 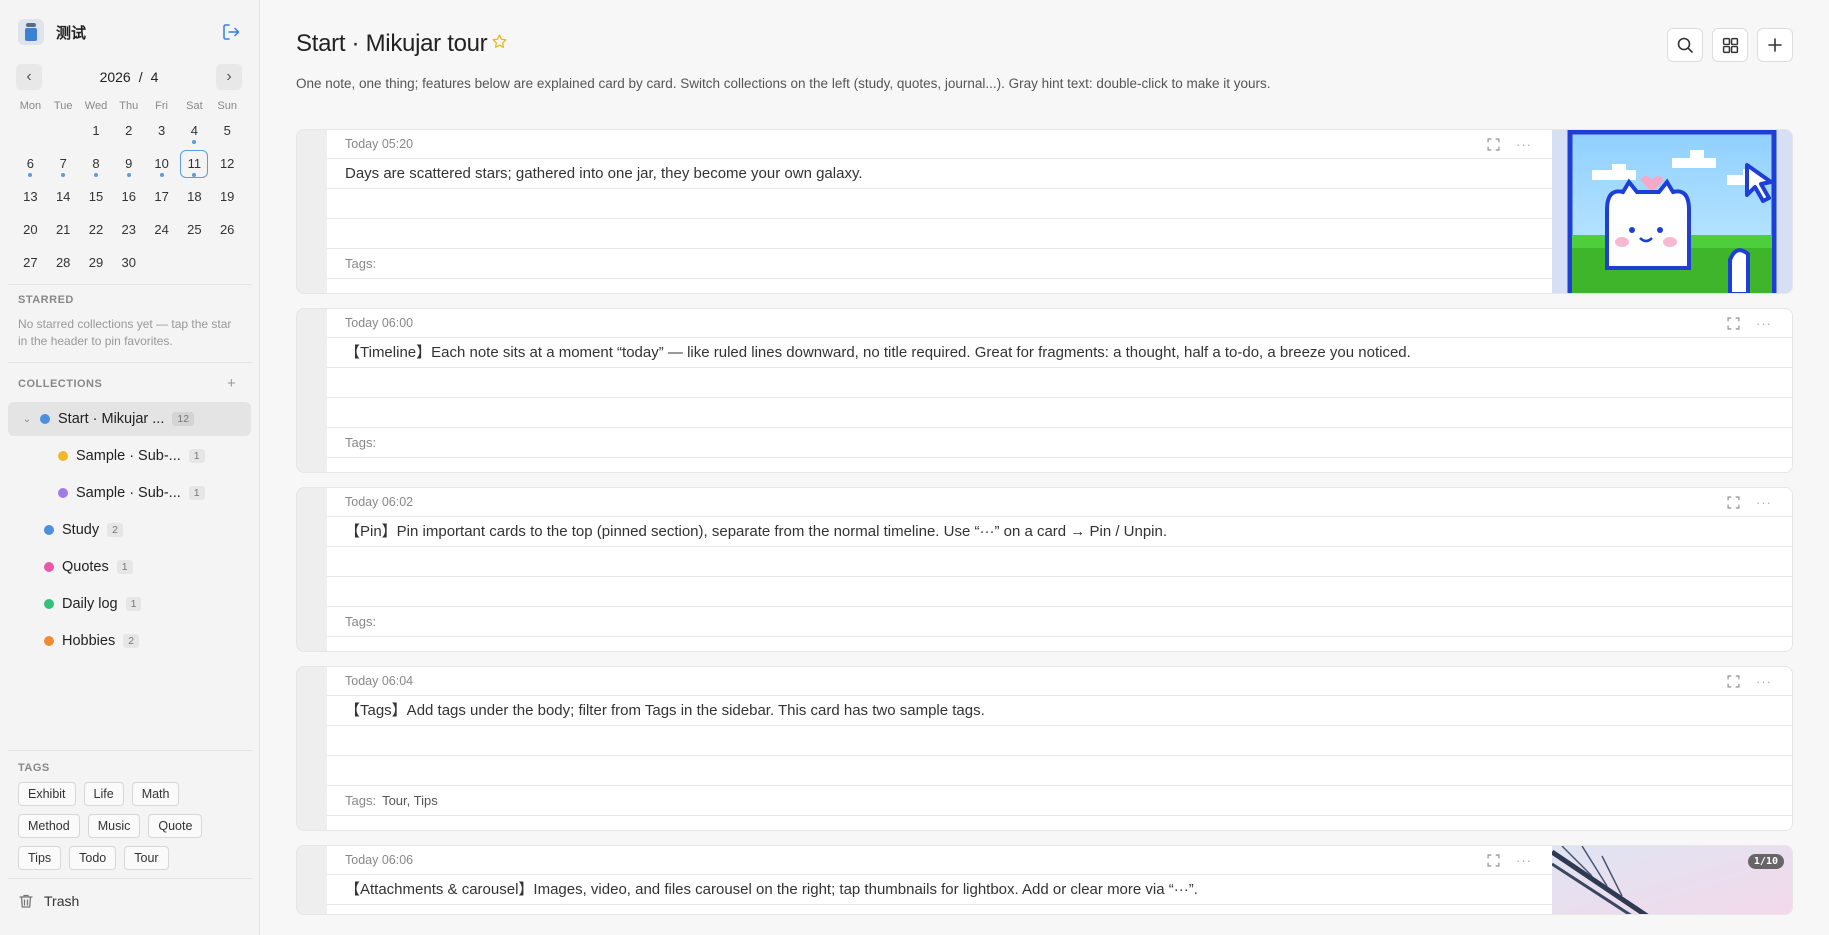 What do you see at coordinates (128, 163) in the screenshot?
I see `calendar-day: 9` at bounding box center [128, 163].